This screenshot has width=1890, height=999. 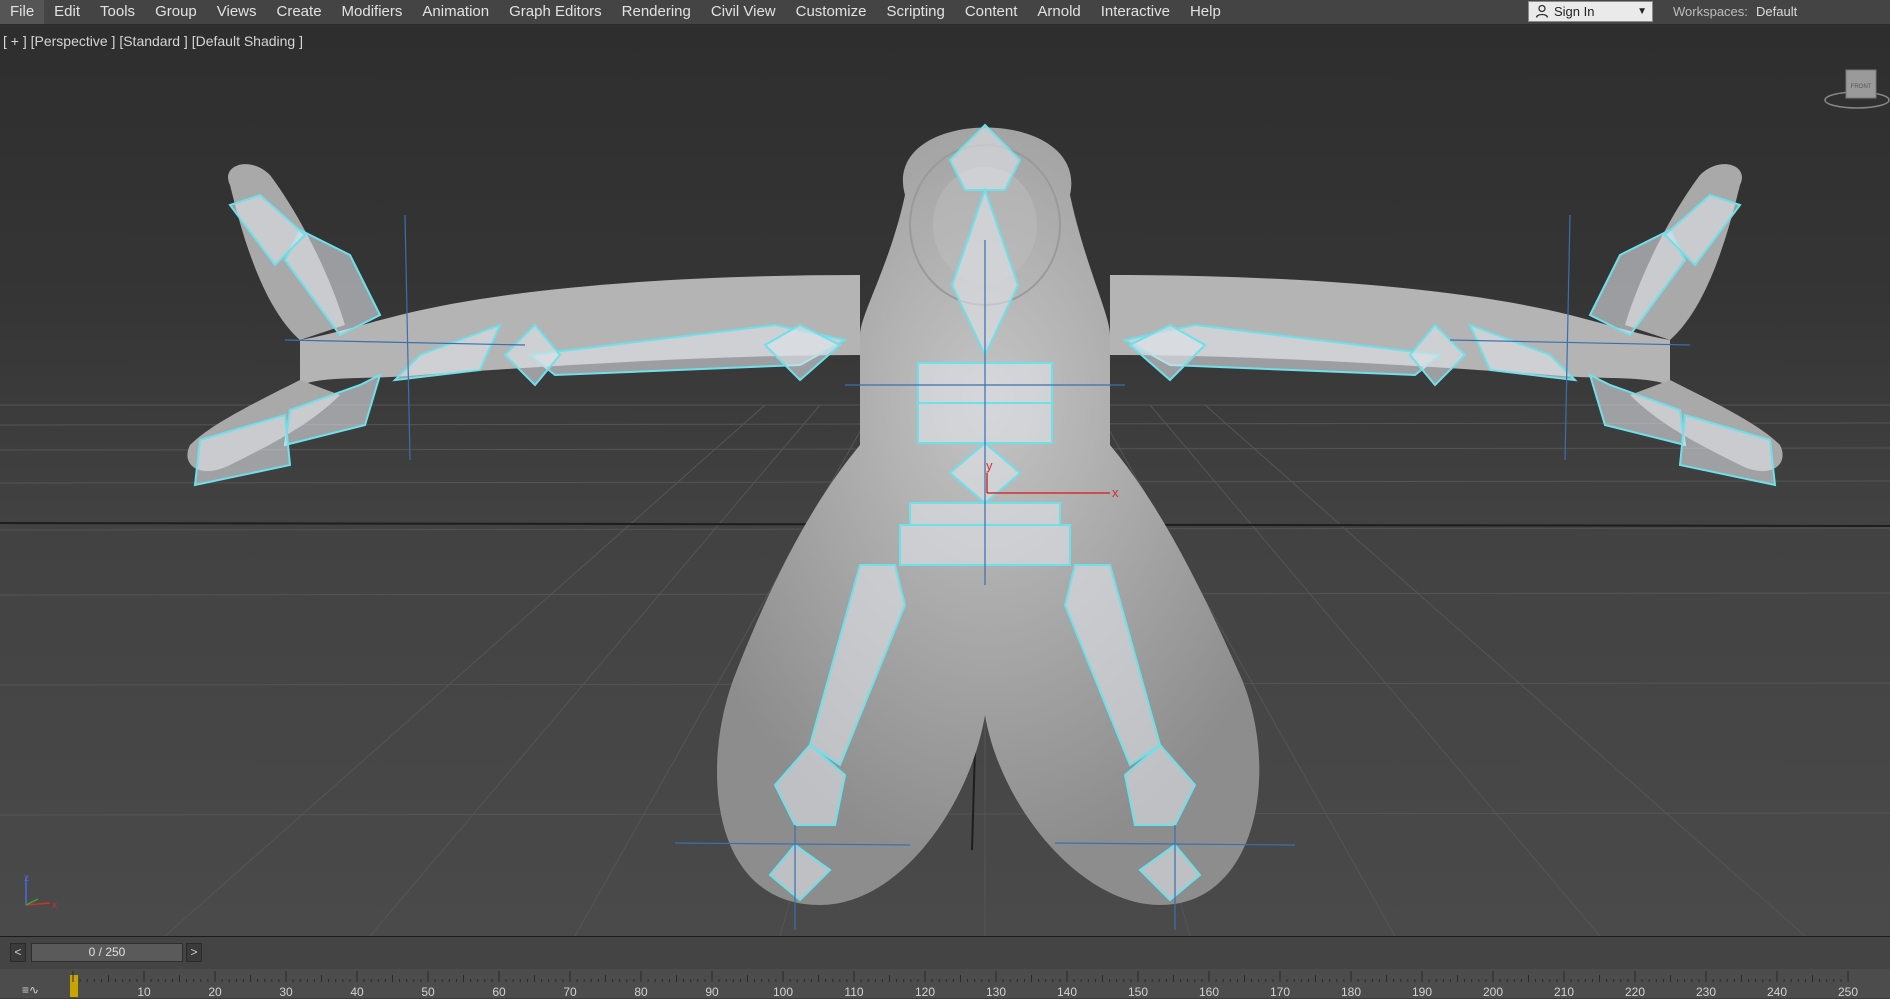 I want to click on menu-item-tools: Tools, so click(x=117, y=12).